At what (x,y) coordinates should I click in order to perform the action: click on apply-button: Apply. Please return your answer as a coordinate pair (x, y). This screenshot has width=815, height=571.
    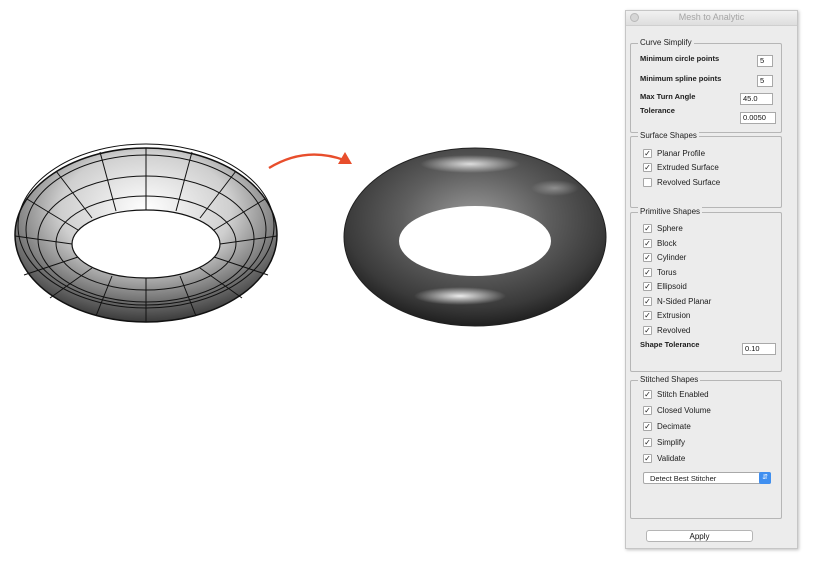
    Looking at the image, I should click on (699, 536).